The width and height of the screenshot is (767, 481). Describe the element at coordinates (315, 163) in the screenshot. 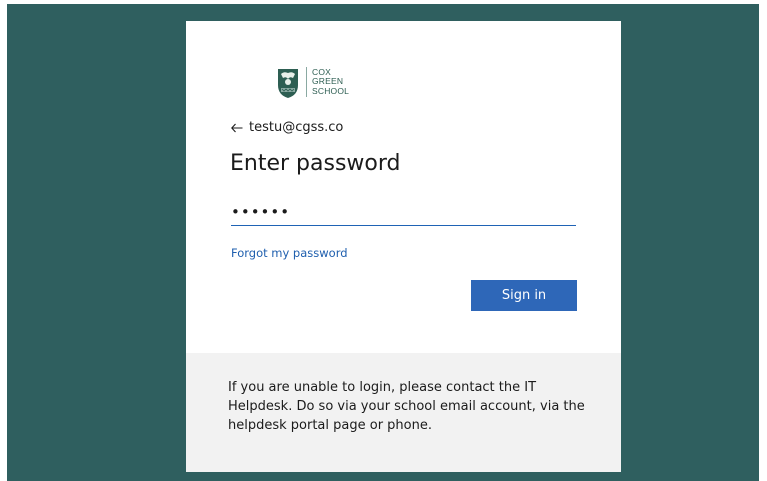

I see `page-title: Enter password` at that location.